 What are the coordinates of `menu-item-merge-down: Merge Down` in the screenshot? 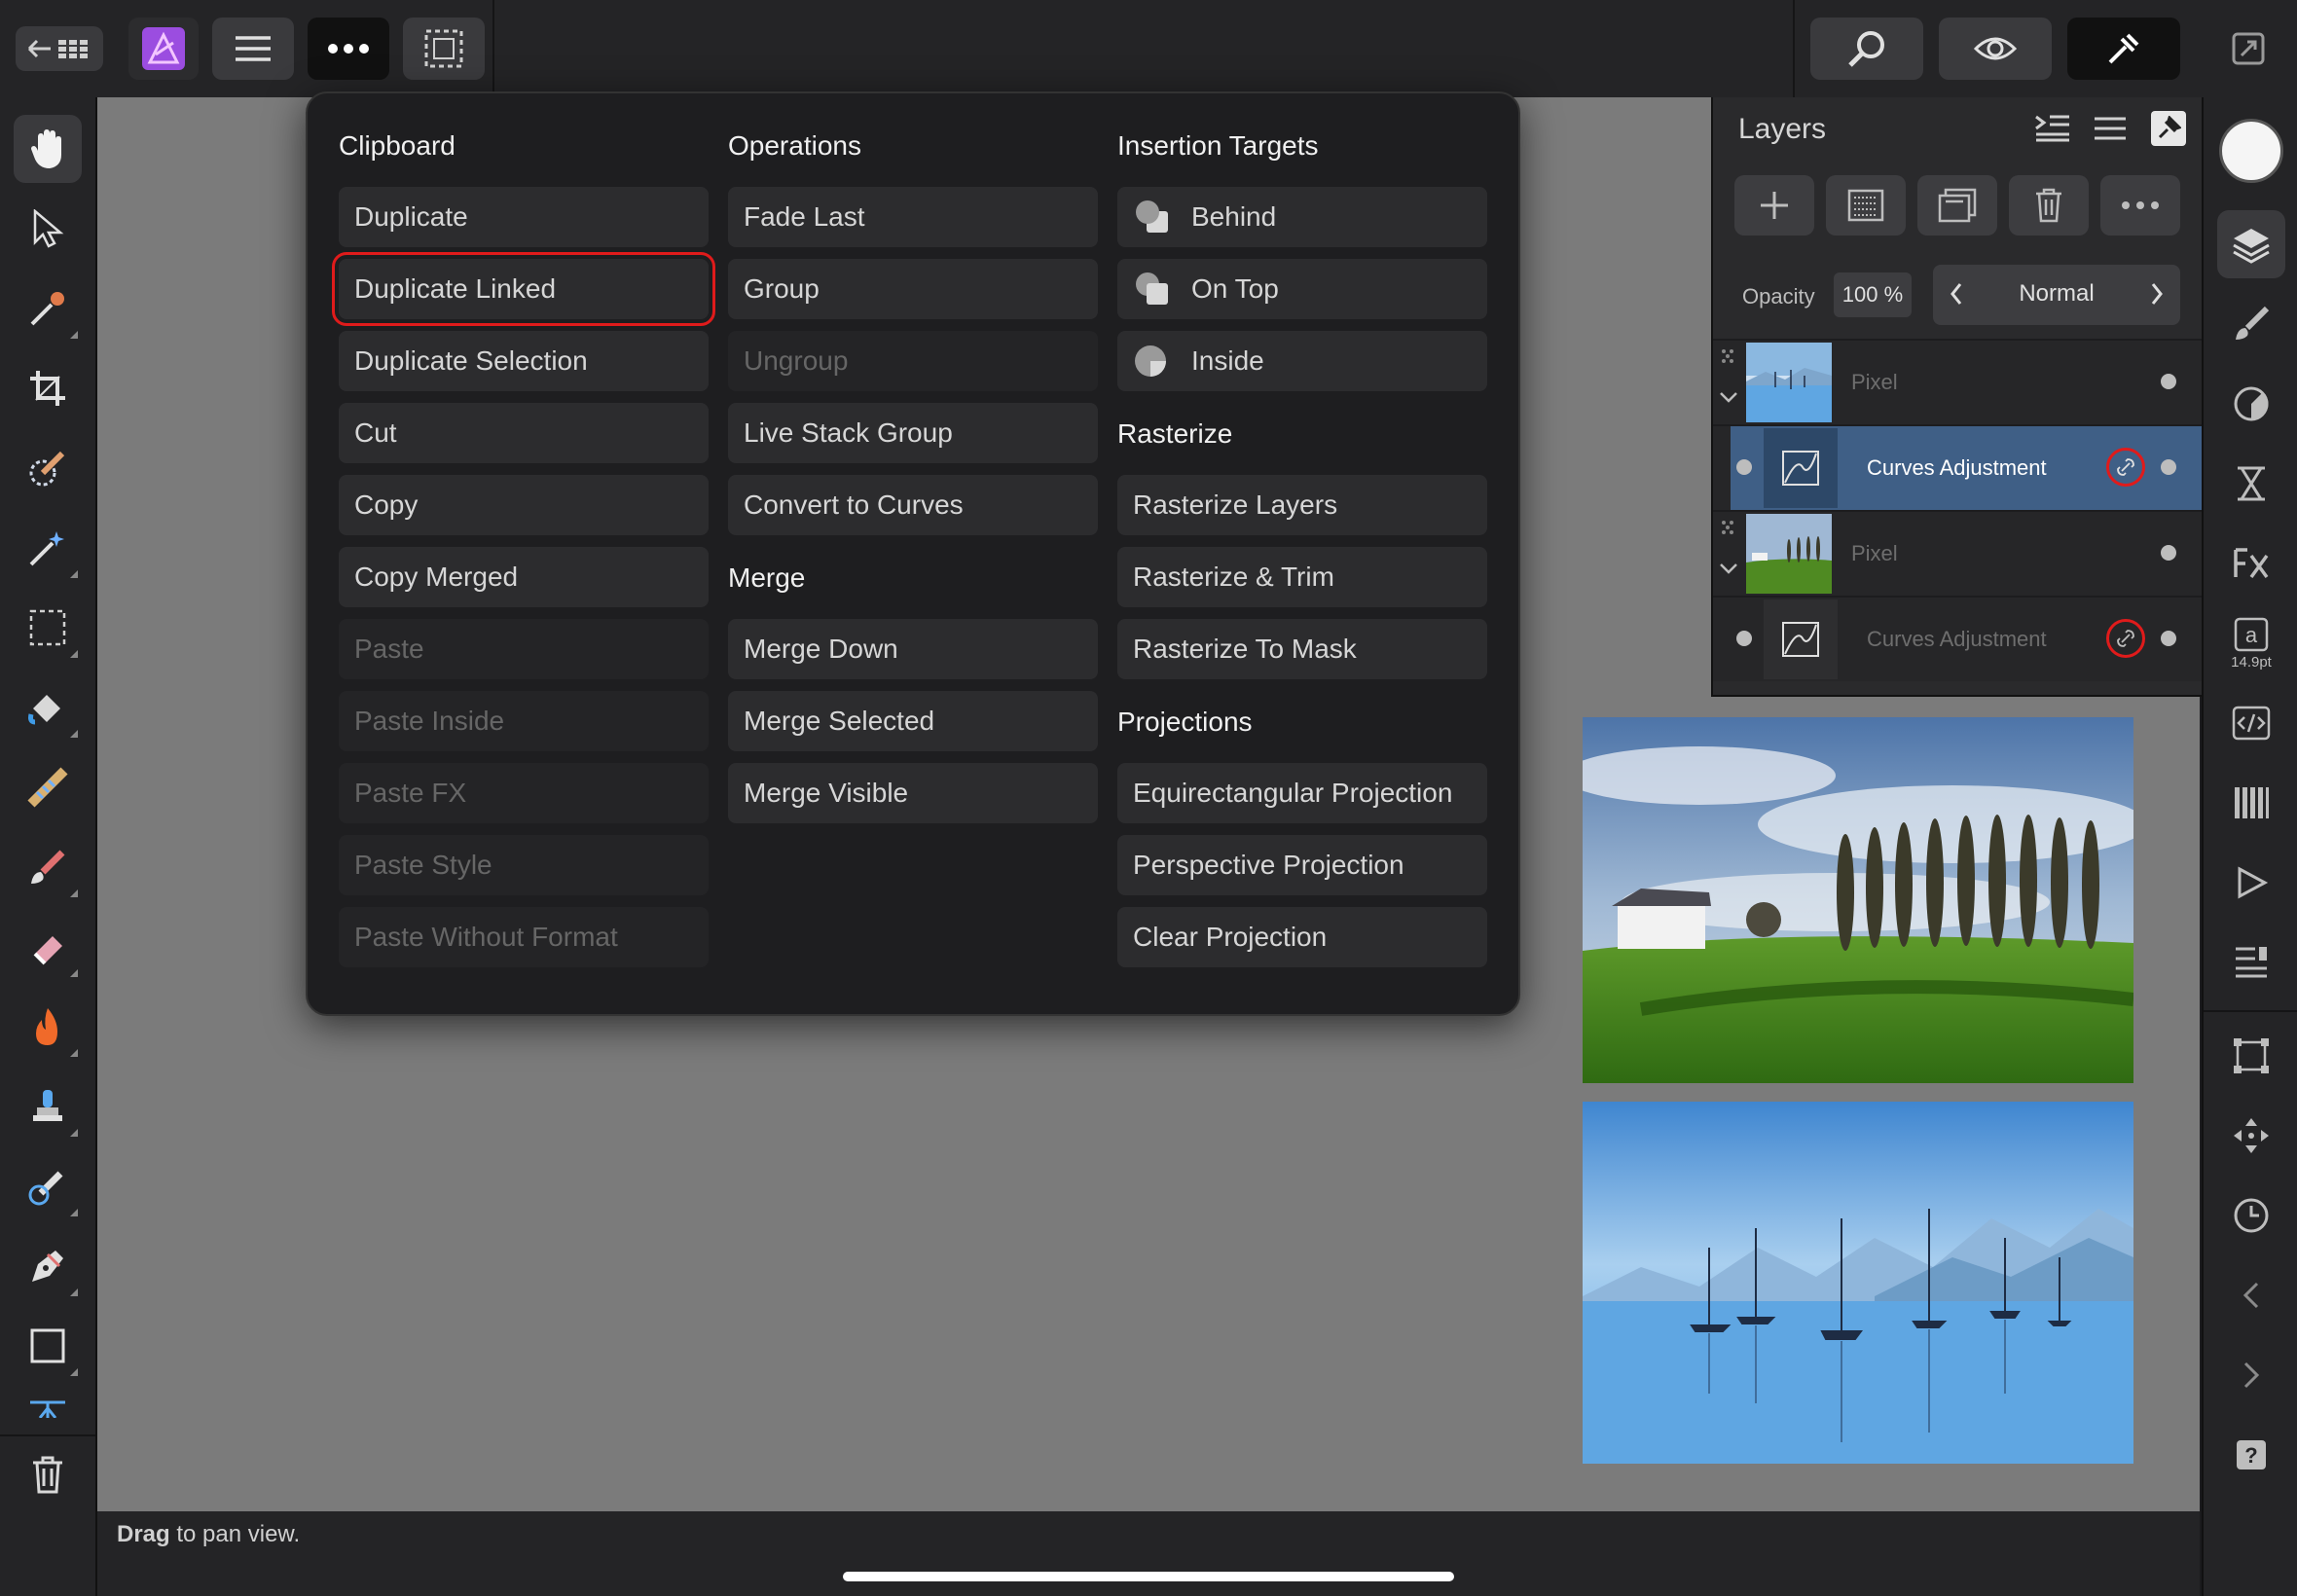 It's located at (913, 649).